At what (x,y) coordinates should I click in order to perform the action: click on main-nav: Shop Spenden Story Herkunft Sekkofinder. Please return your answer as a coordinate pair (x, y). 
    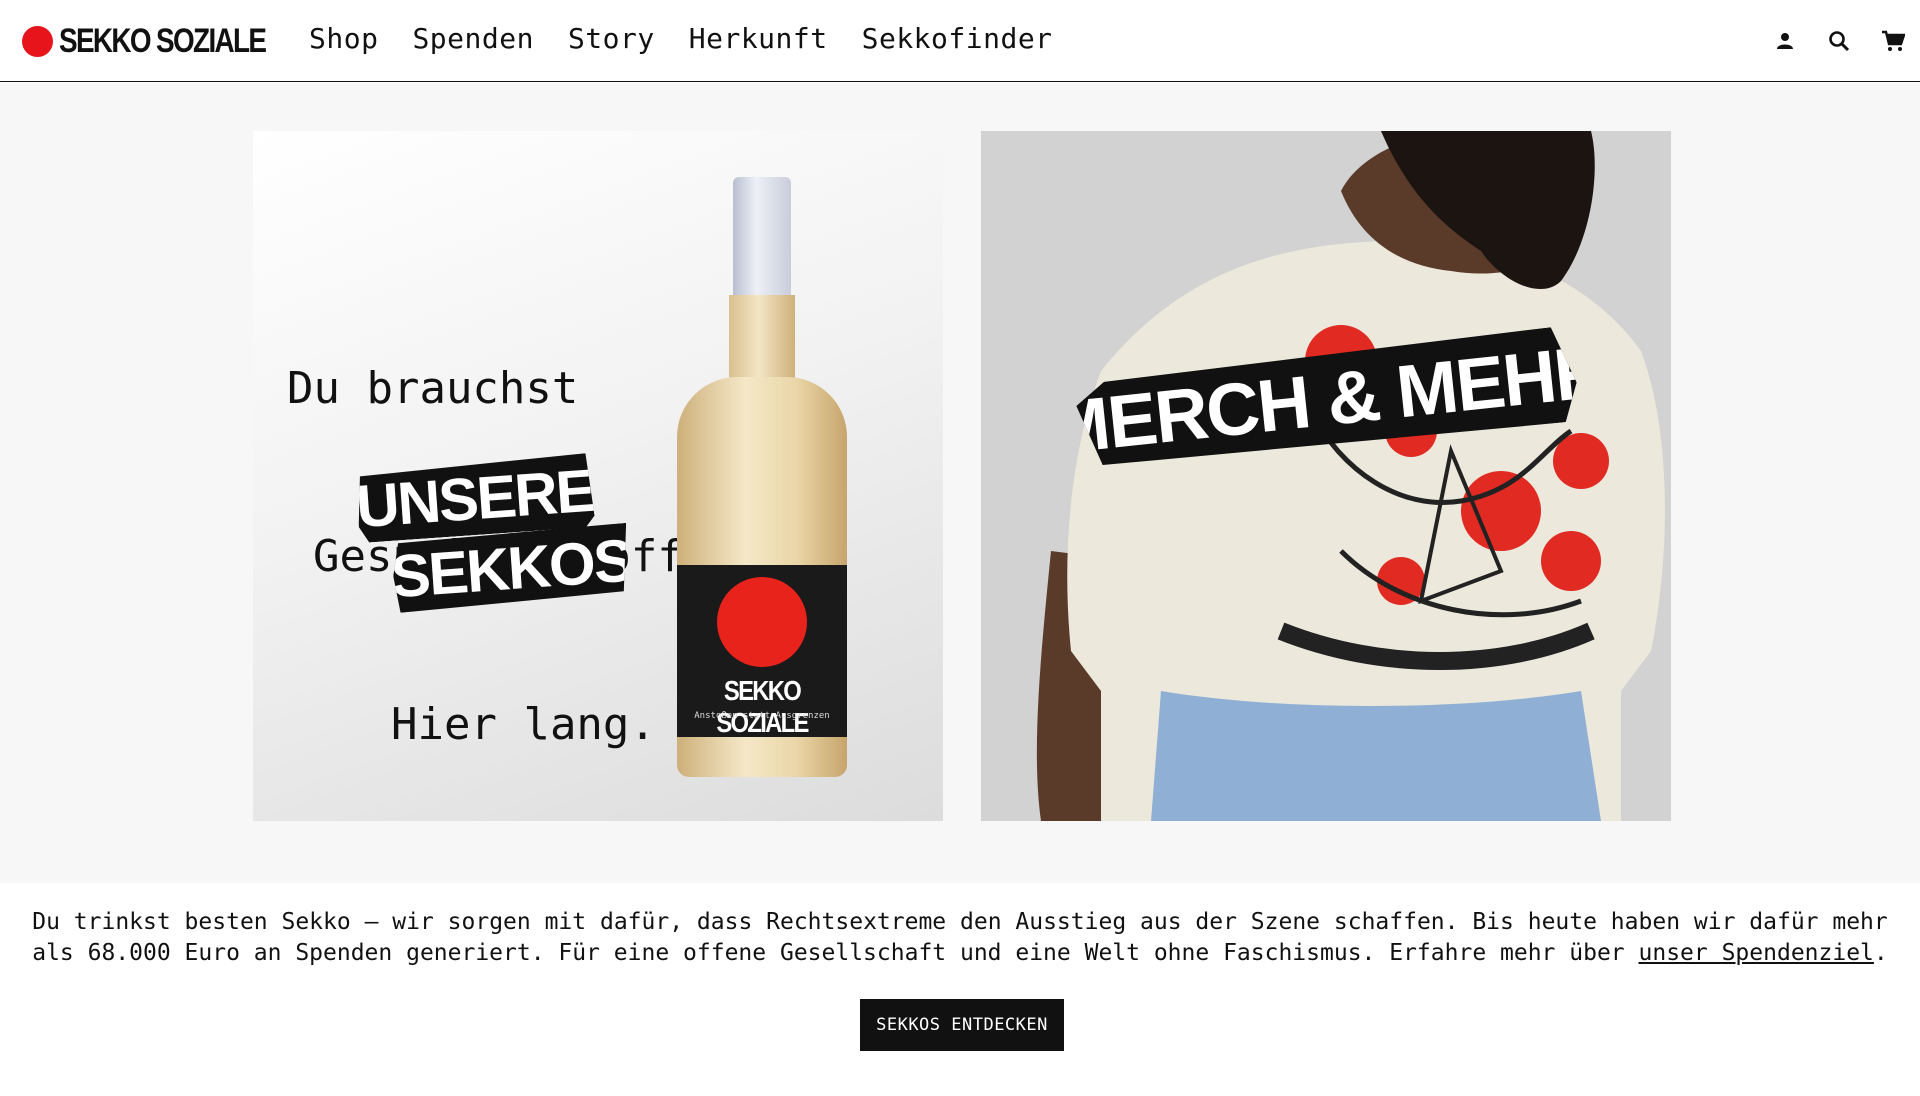
    Looking at the image, I should click on (698, 38).